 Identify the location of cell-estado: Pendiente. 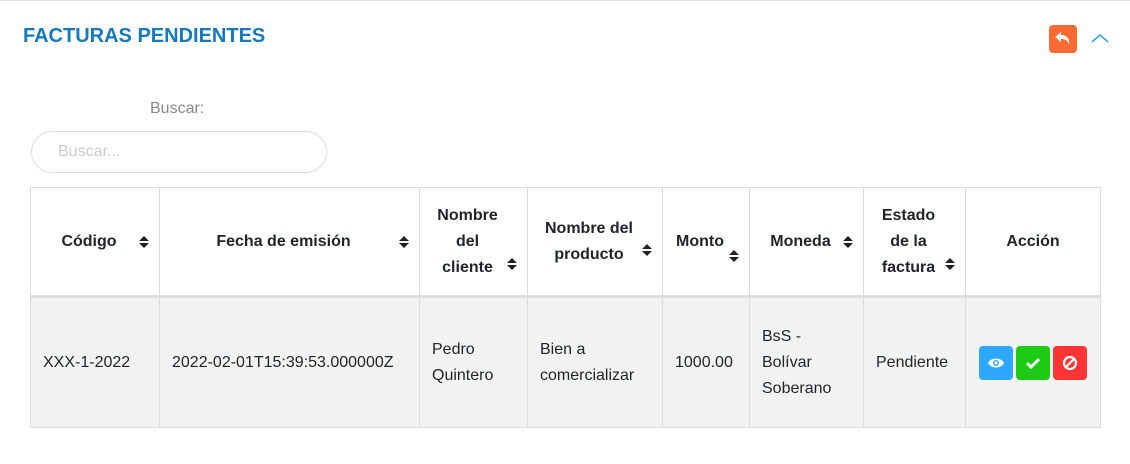
(914, 362).